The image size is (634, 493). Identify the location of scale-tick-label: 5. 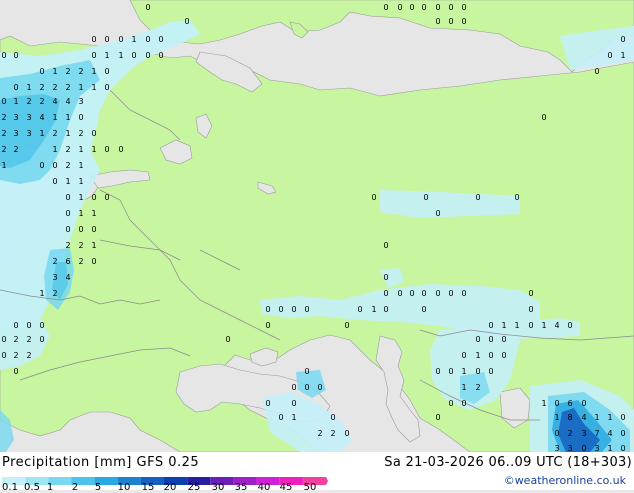
(98, 487).